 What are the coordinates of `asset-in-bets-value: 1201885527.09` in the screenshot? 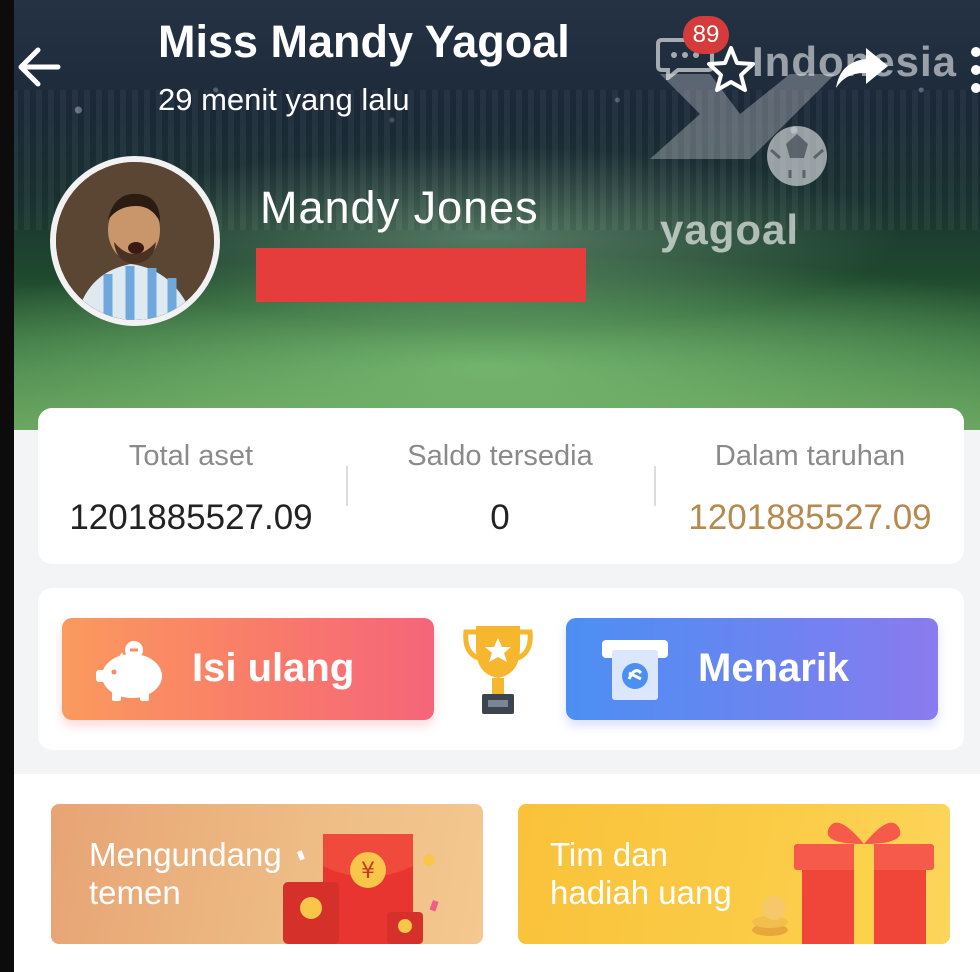 It's located at (810, 517).